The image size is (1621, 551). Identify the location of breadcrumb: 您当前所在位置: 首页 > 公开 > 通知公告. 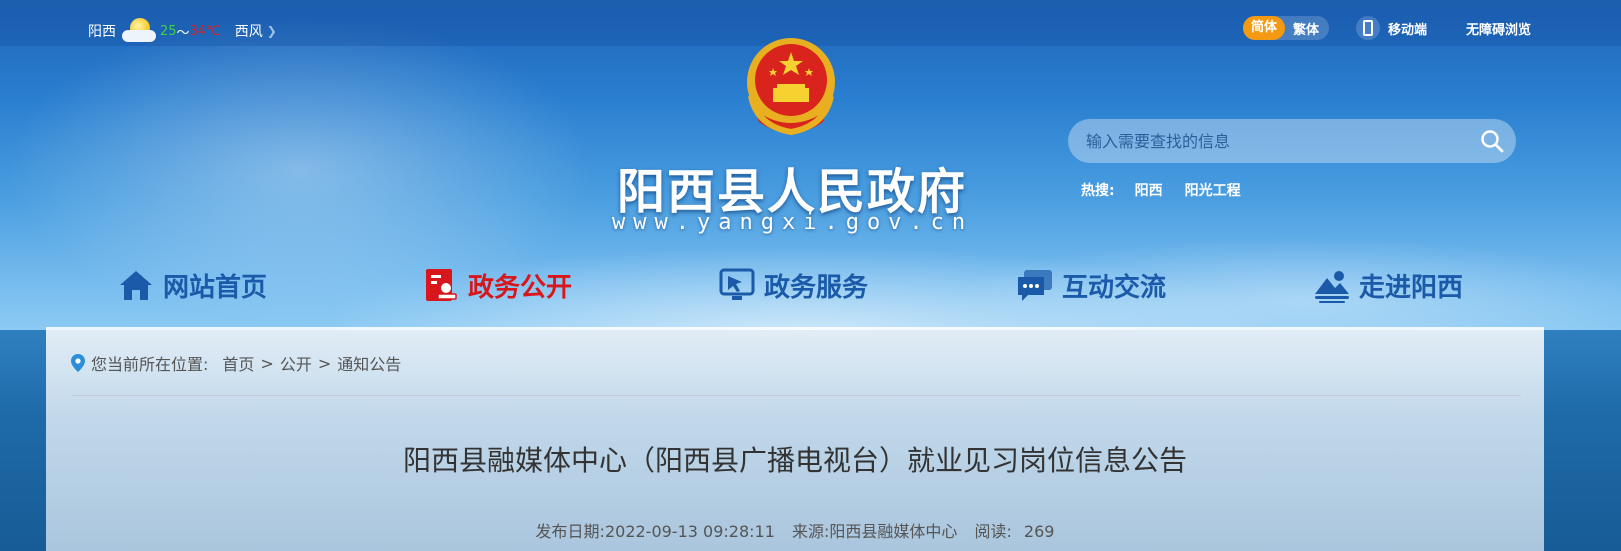
(236, 363).